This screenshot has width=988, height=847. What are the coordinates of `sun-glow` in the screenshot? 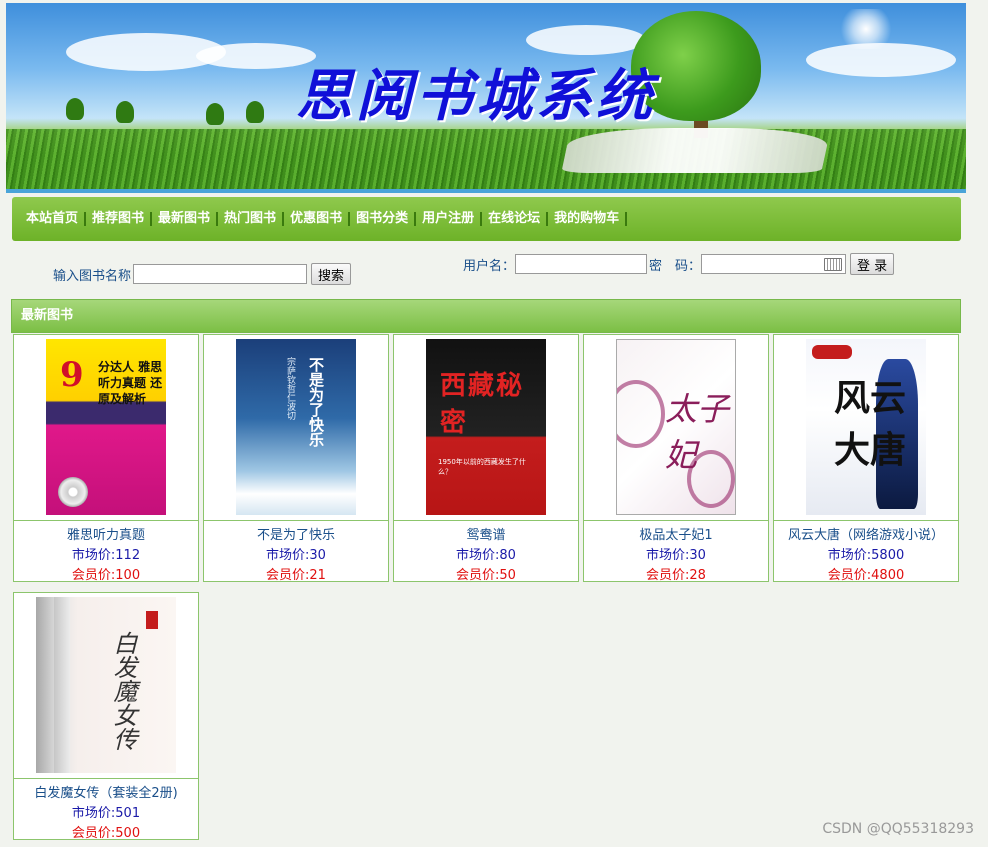 It's located at (866, 29).